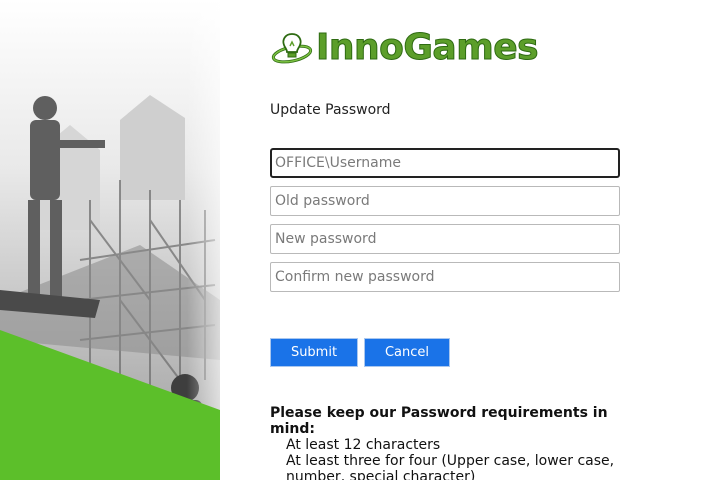 This screenshot has height=480, width=720. I want to click on submit-button: Submit, so click(314, 352).